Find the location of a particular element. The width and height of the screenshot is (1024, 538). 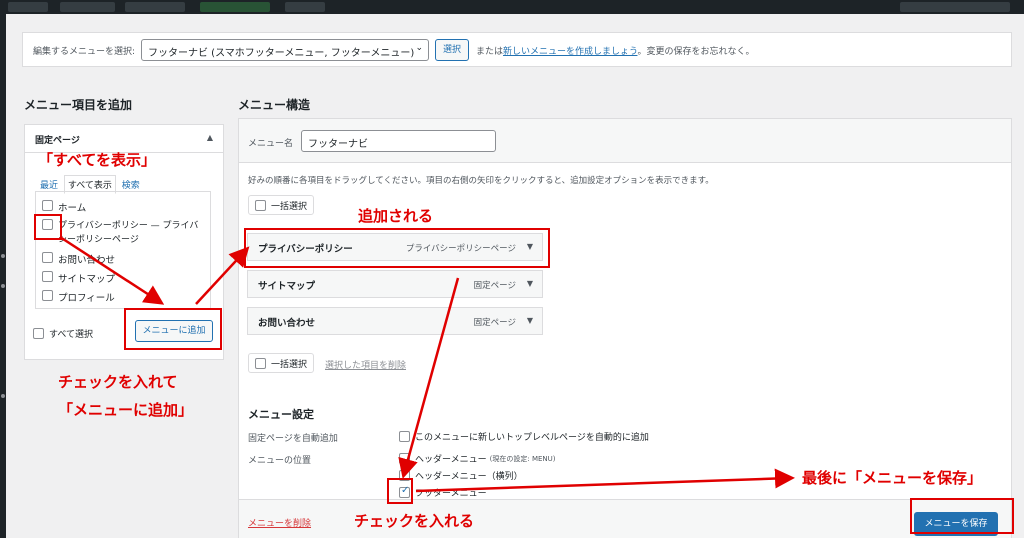

menu-name-label: メニュー名 is located at coordinates (271, 144).